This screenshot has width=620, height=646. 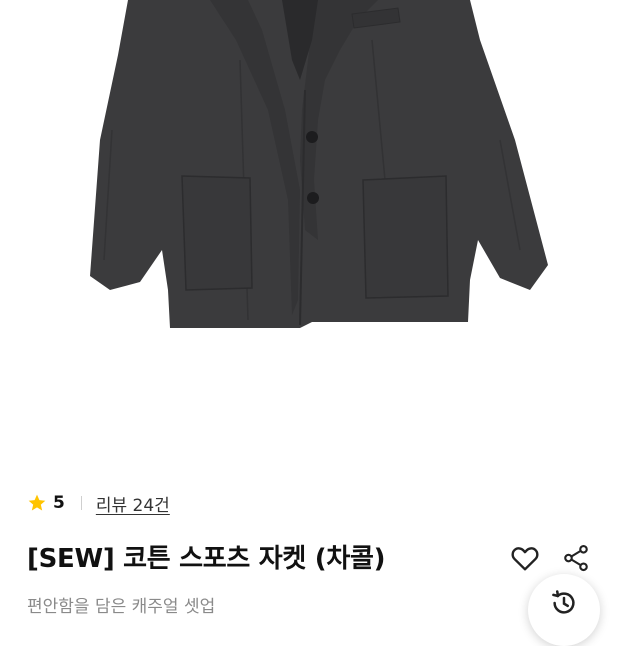 I want to click on review-count-link: 리뷰 24건, so click(x=133, y=503).